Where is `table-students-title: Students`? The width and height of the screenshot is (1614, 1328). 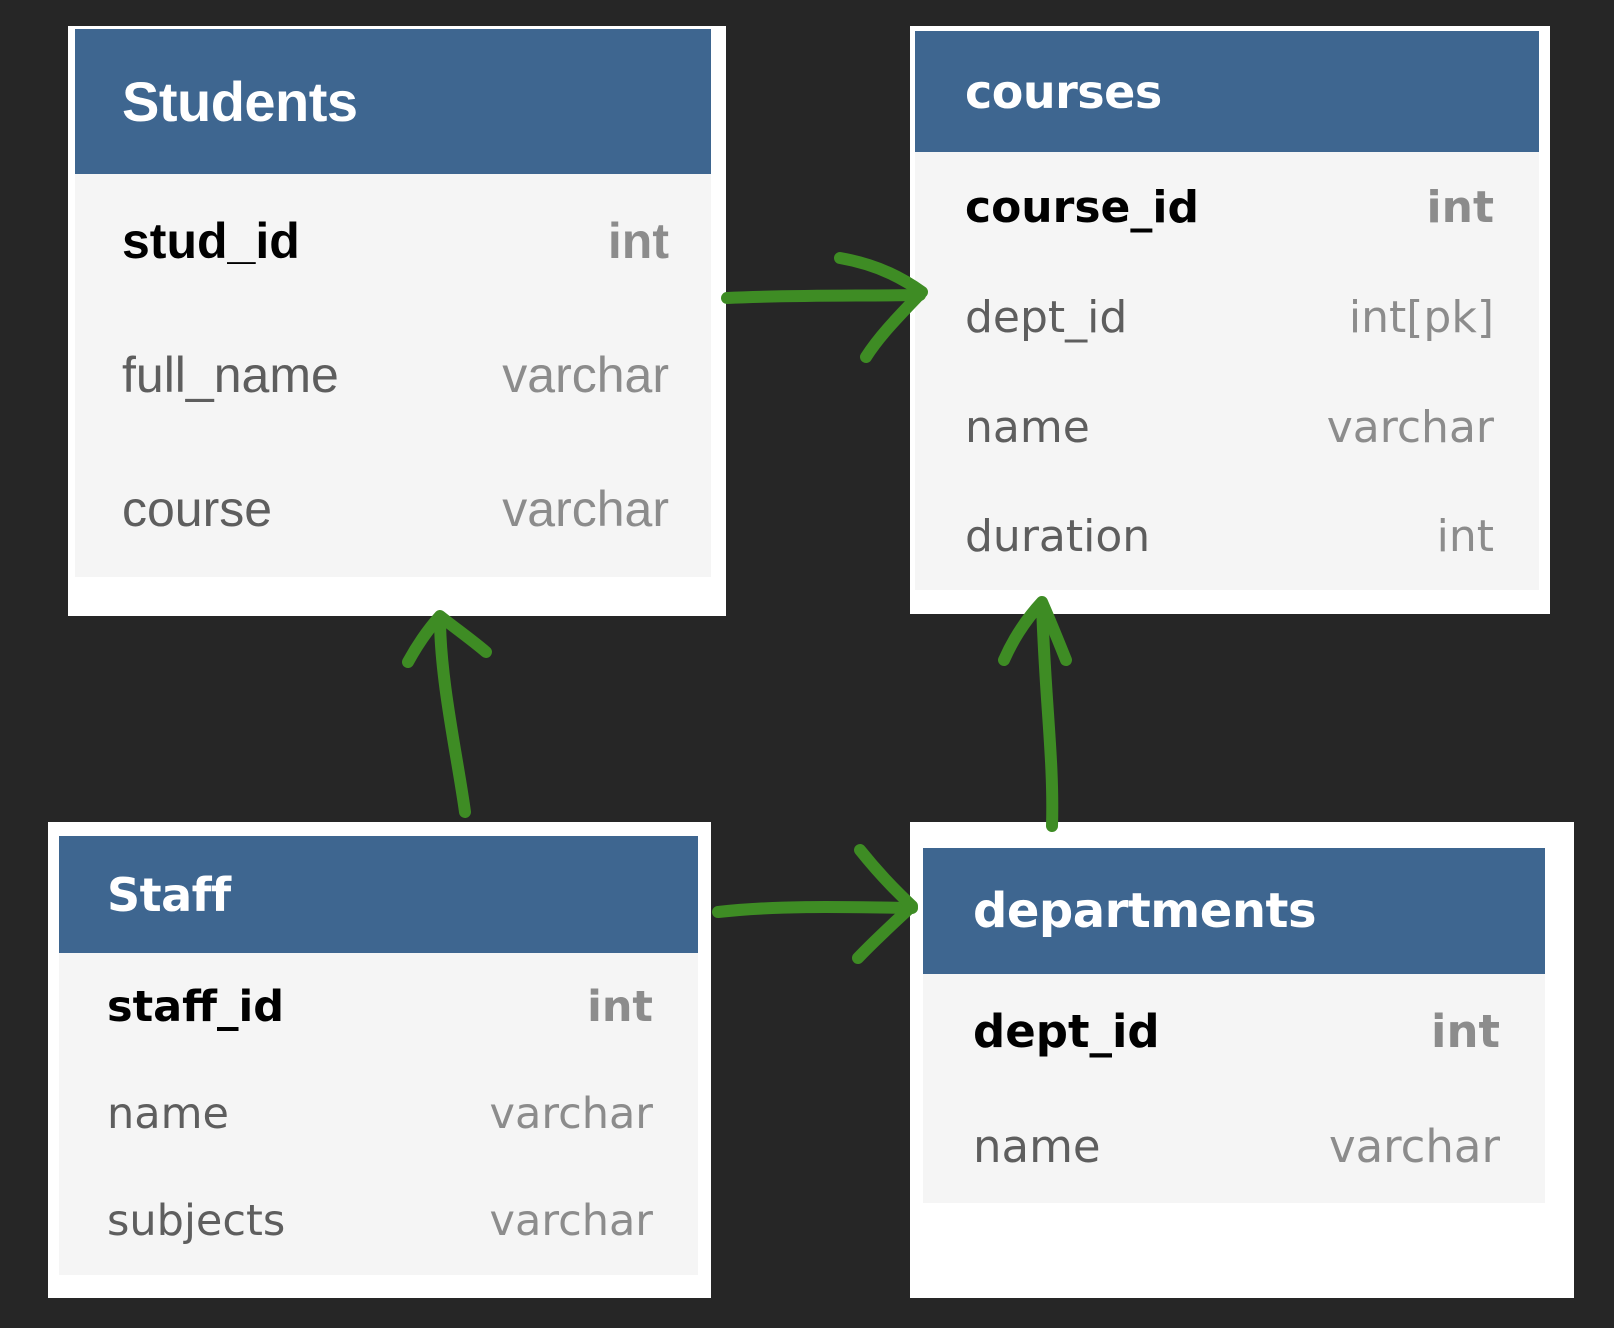 table-students-title: Students is located at coordinates (240, 101).